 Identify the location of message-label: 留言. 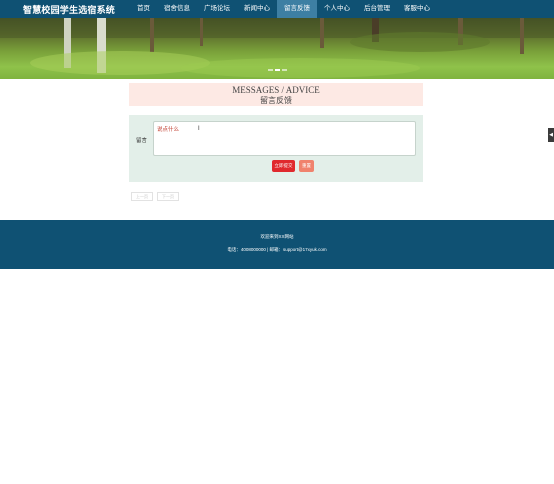
(142, 141).